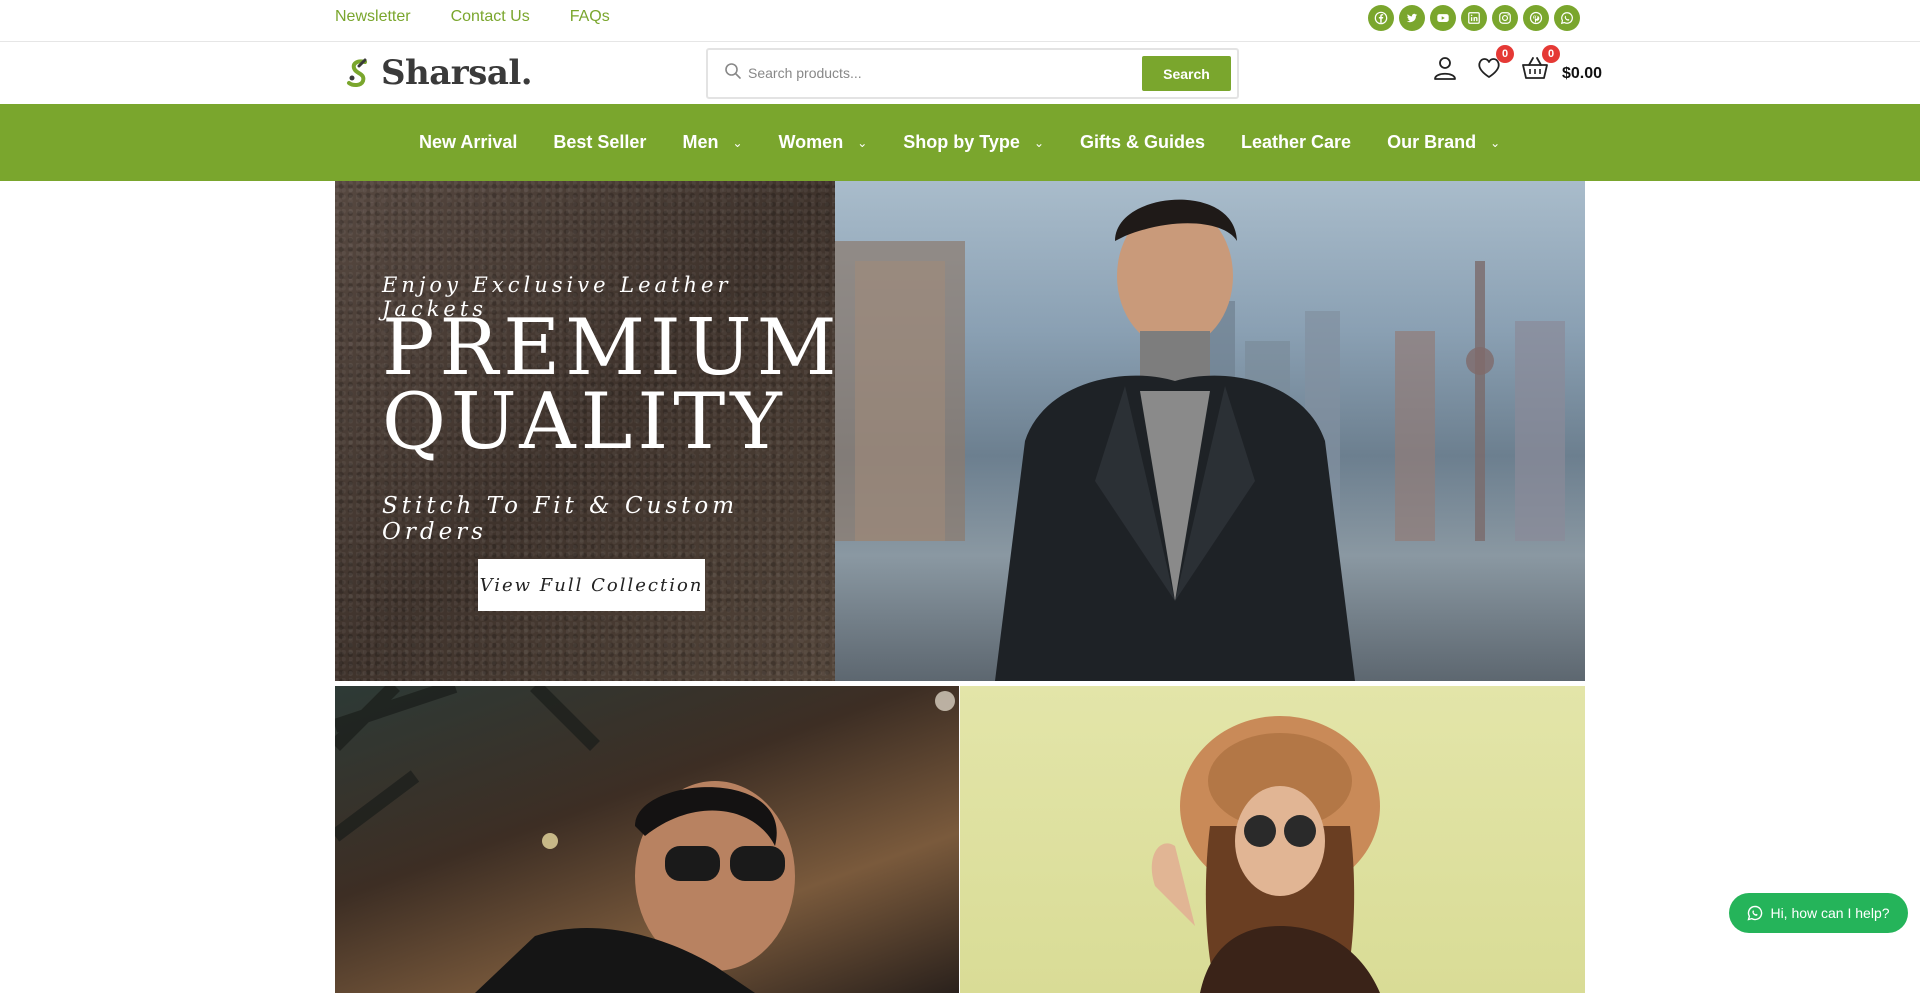  I want to click on view-full-collection-button: View Full Collection, so click(591, 585).